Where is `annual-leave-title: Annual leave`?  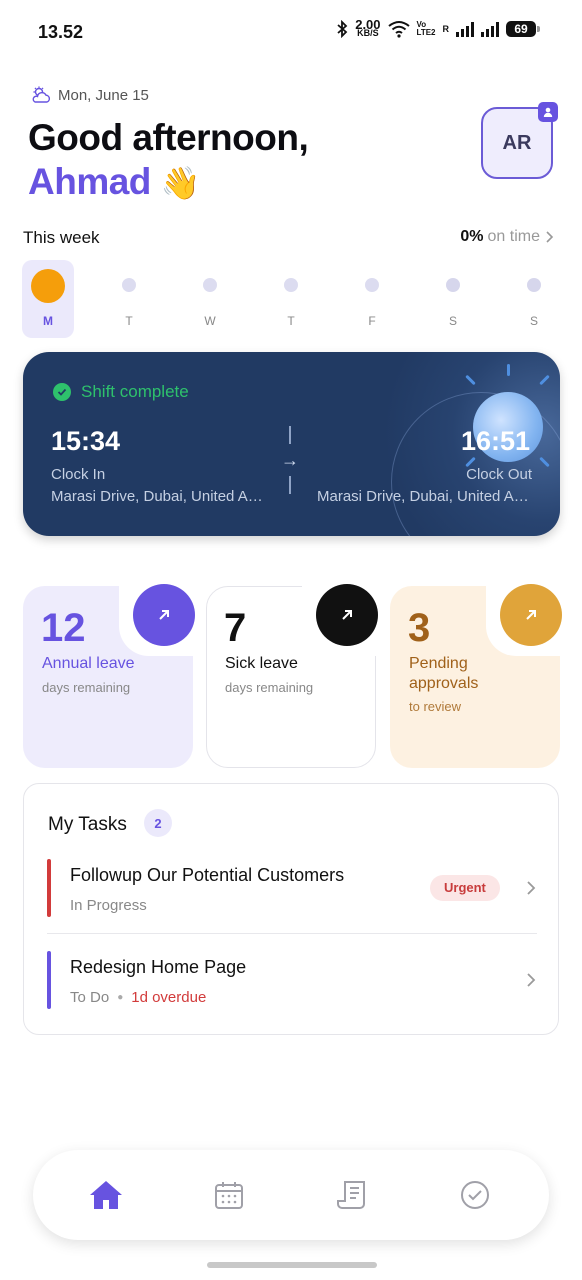 annual-leave-title: Annual leave is located at coordinates (88, 663).